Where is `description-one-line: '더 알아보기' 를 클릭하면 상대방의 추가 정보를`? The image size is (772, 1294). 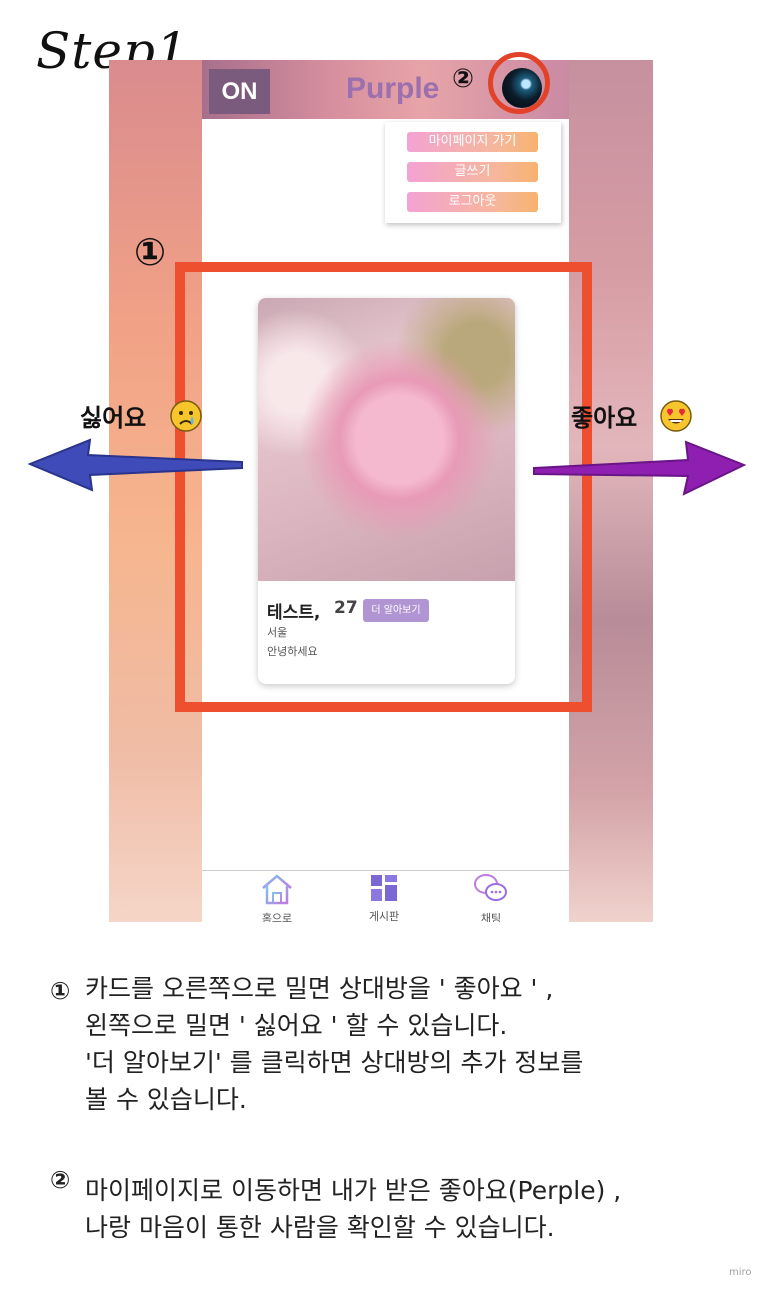 description-one-line: '더 알아보기' 를 클릭하면 상대방의 추가 정보를 is located at coordinates (334, 1062).